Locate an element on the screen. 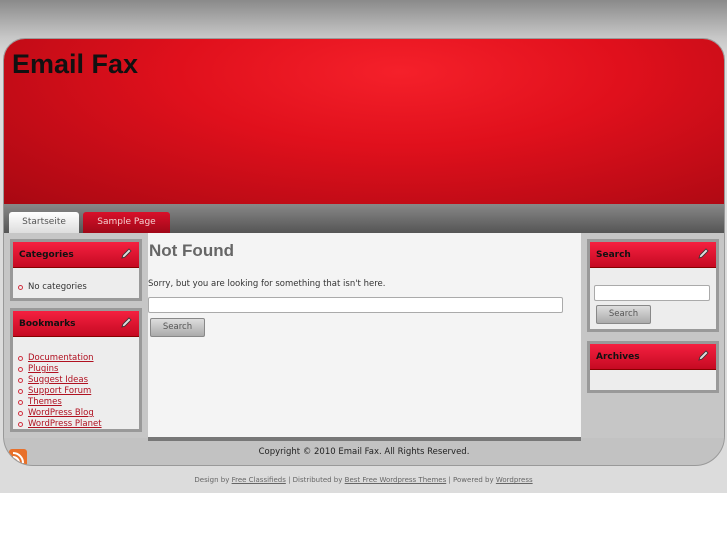 The height and width of the screenshot is (545, 727). bookmark-link: WordPress Blog is located at coordinates (61, 413).